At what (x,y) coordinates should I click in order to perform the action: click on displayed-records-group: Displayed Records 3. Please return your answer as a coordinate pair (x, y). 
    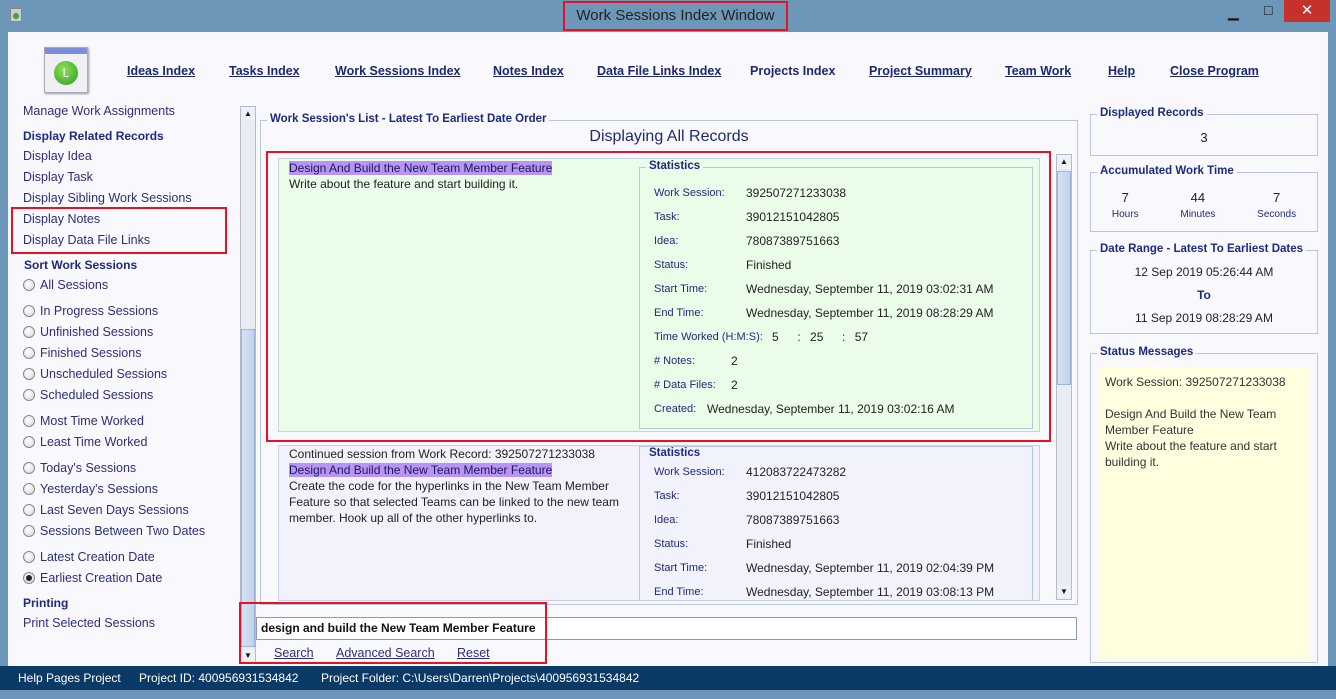
    Looking at the image, I should click on (1204, 131).